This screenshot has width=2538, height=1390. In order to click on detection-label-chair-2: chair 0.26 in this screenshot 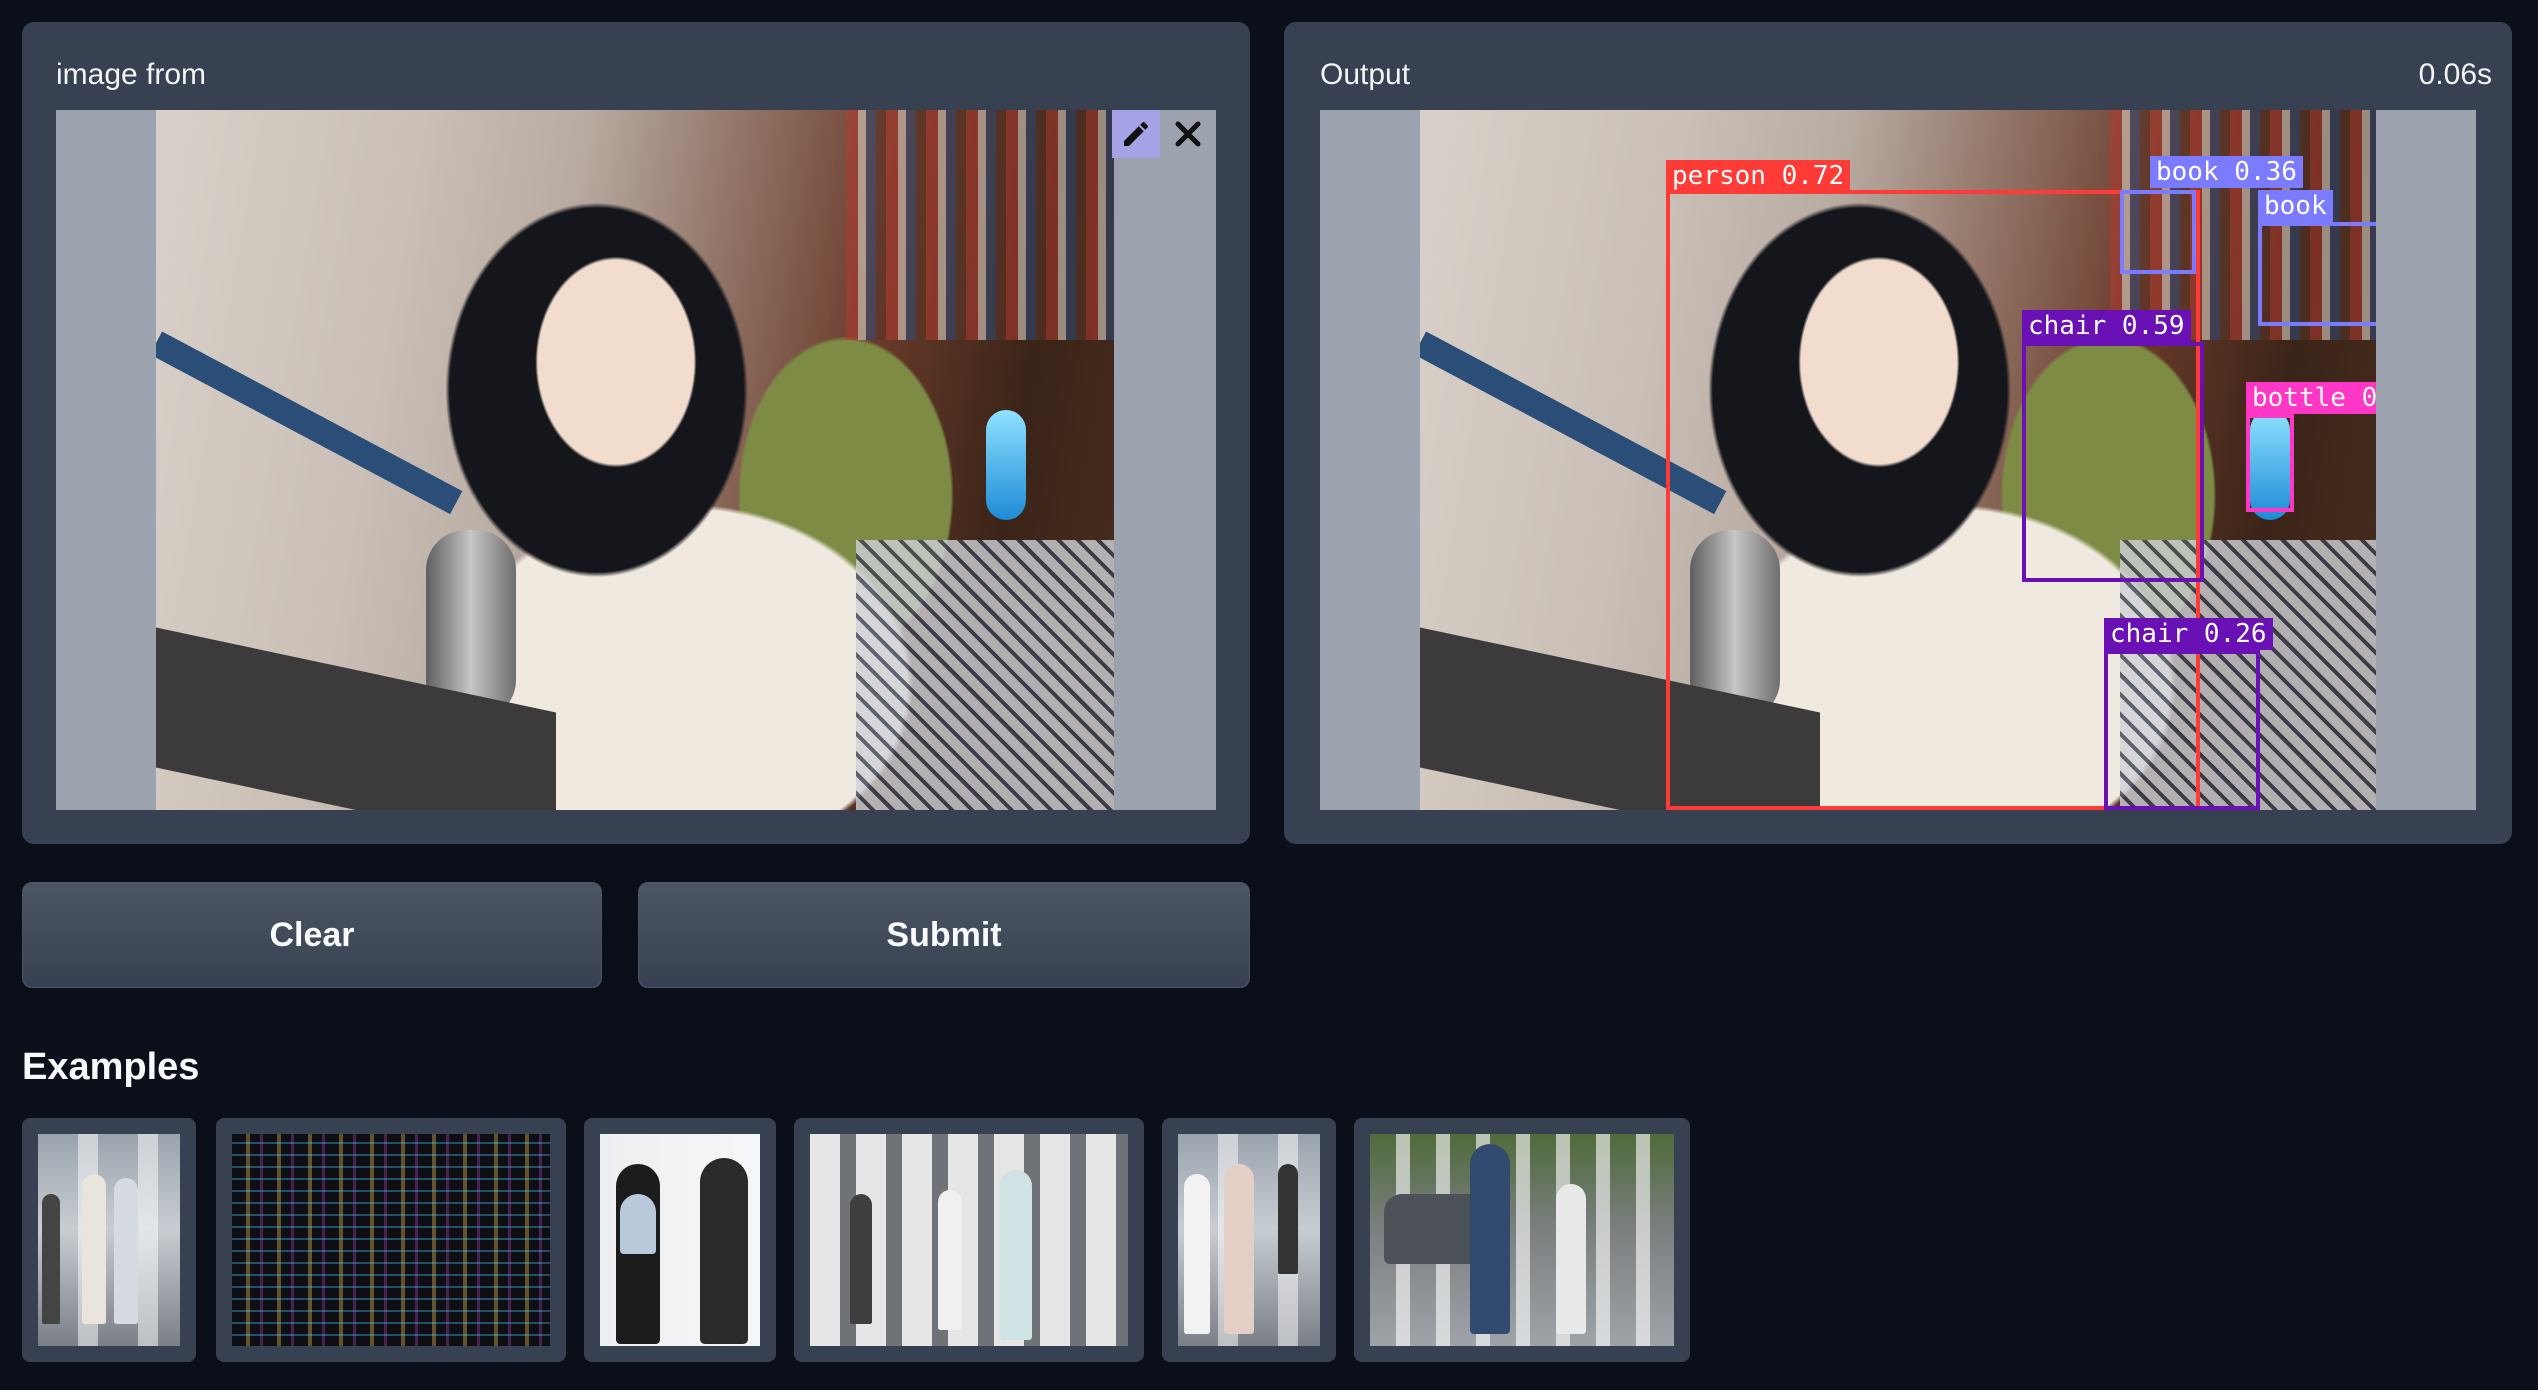, I will do `click(2188, 634)`.